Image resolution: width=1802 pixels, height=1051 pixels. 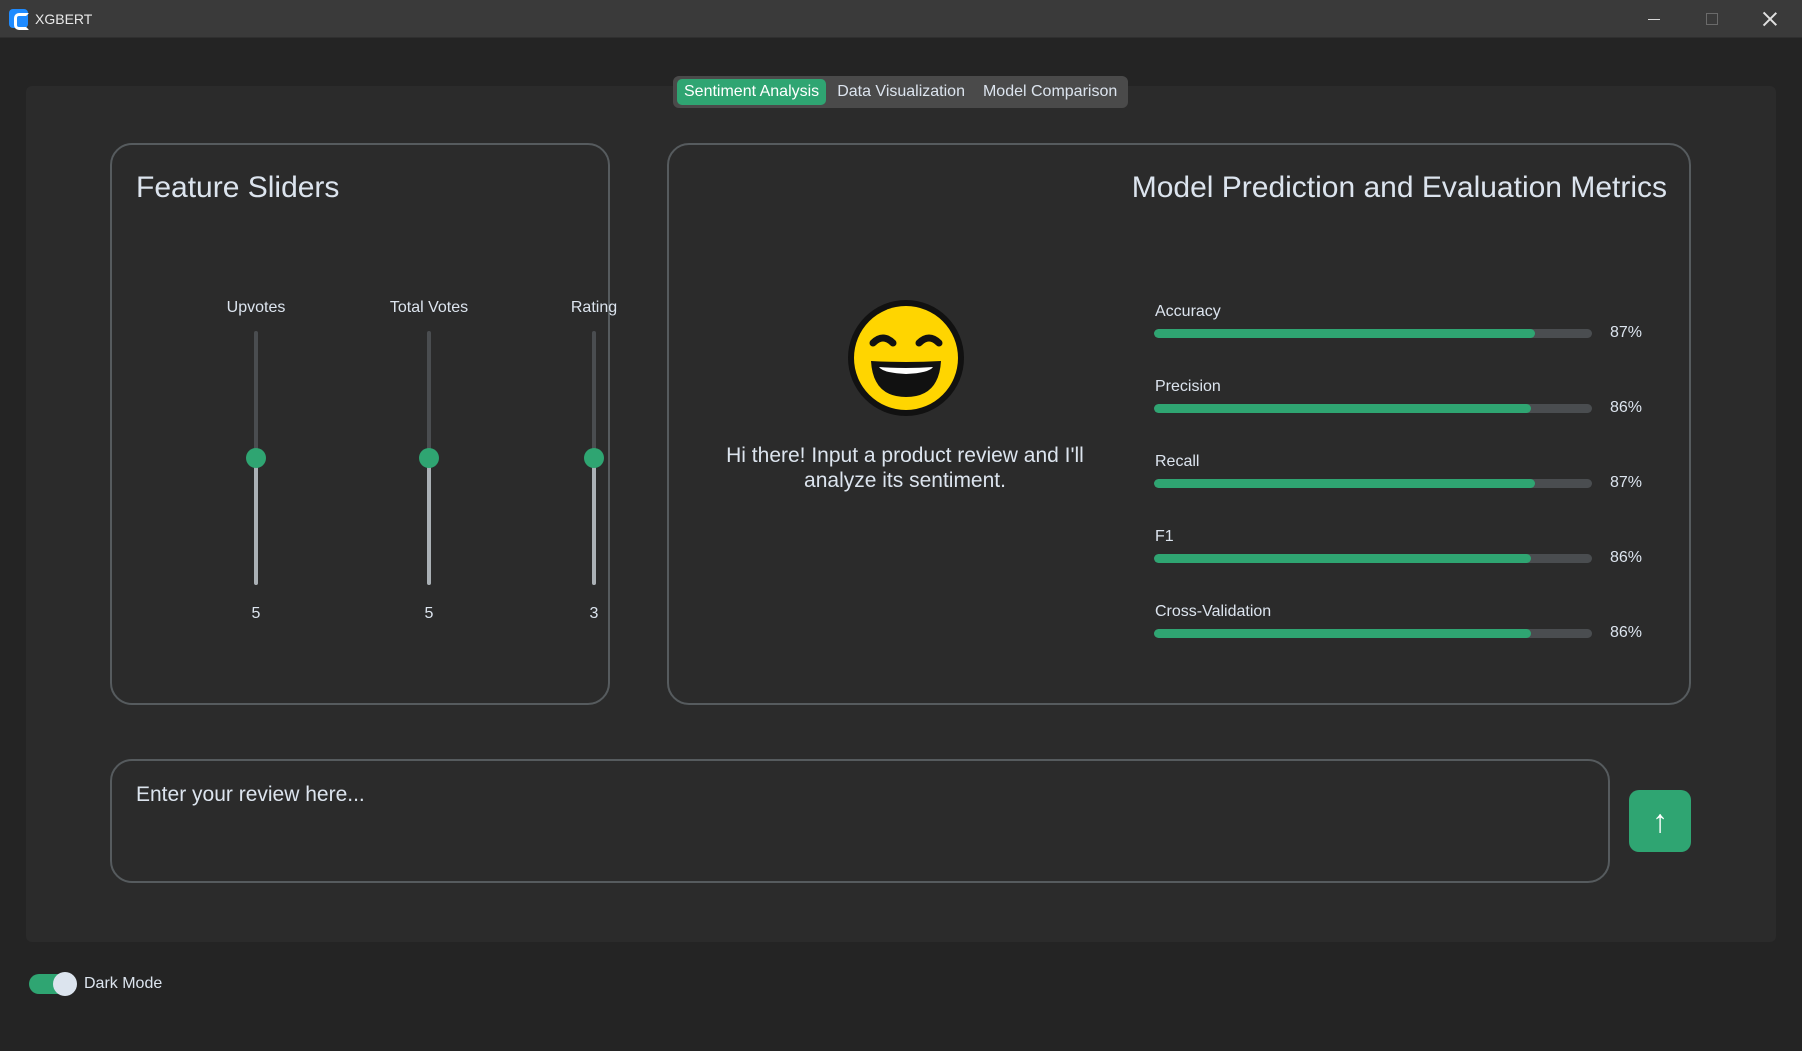 I want to click on review-input, so click(x=856, y=823).